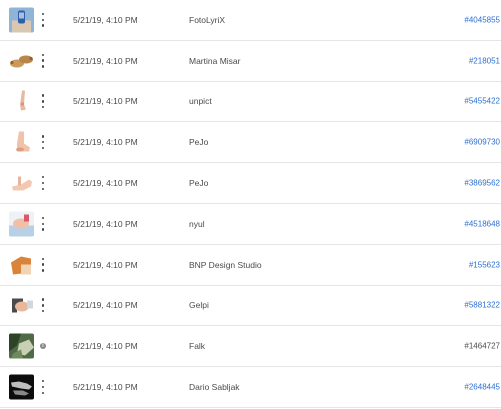 The width and height of the screenshot is (501, 409). I want to click on list-item: 5/21/19, 4:10 PM Gelpi #5881322, so click(250, 306).